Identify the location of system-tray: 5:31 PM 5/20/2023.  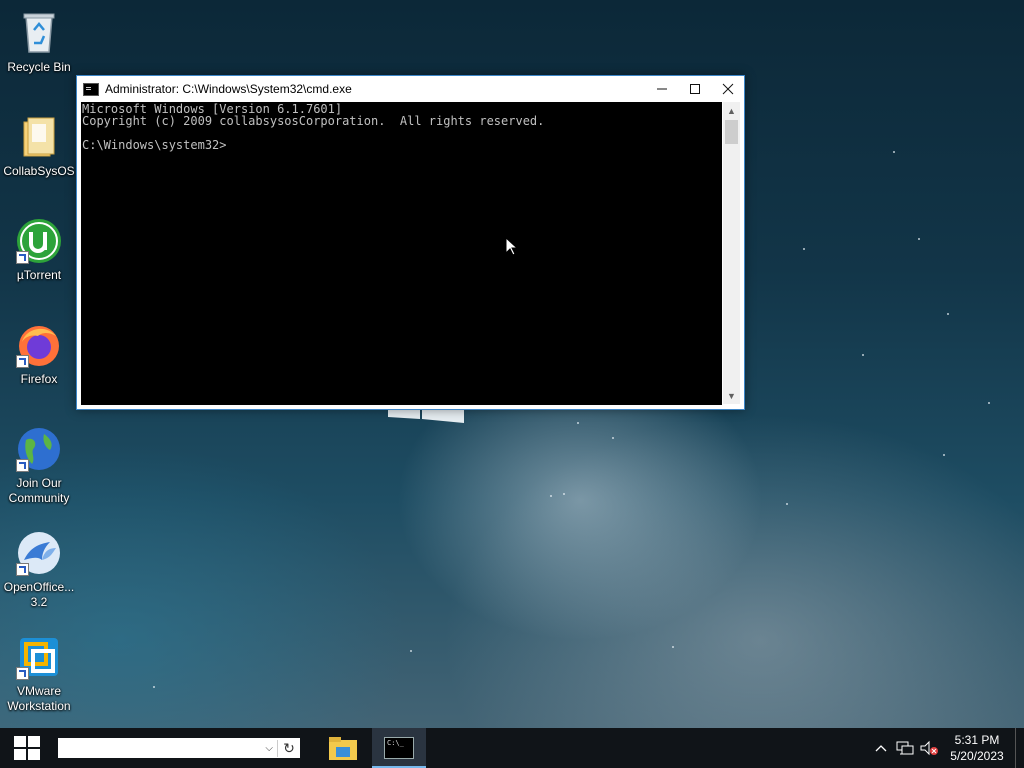
(946, 748).